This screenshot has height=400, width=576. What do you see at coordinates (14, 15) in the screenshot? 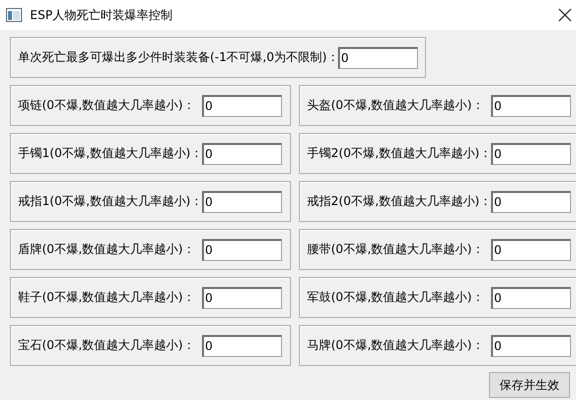
I see `window-icon` at bounding box center [14, 15].